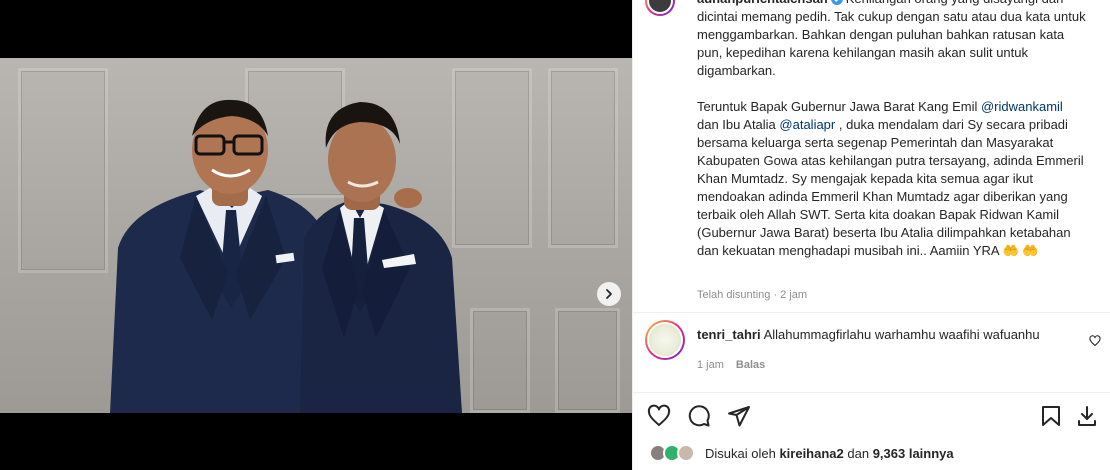  I want to click on caption-mention-link: @ridwankamil, so click(1022, 106).